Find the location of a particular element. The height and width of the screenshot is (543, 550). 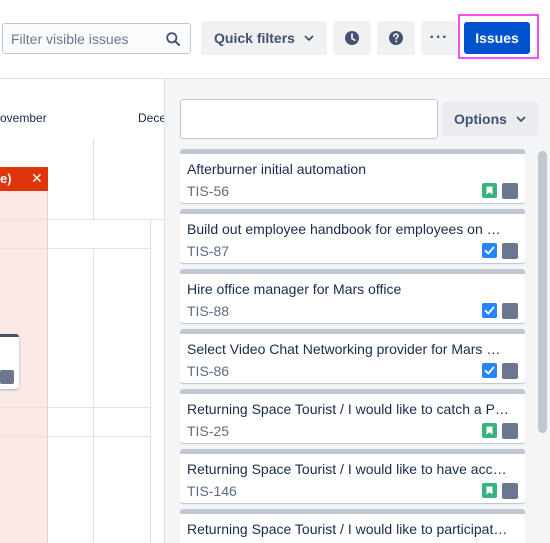

month-label-november: ovember is located at coordinates (23, 118).